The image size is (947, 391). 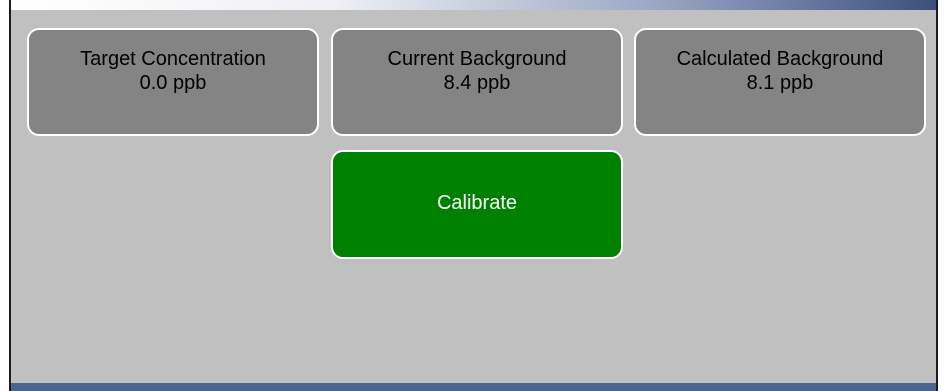 I want to click on right-border, so click(x=937, y=195).